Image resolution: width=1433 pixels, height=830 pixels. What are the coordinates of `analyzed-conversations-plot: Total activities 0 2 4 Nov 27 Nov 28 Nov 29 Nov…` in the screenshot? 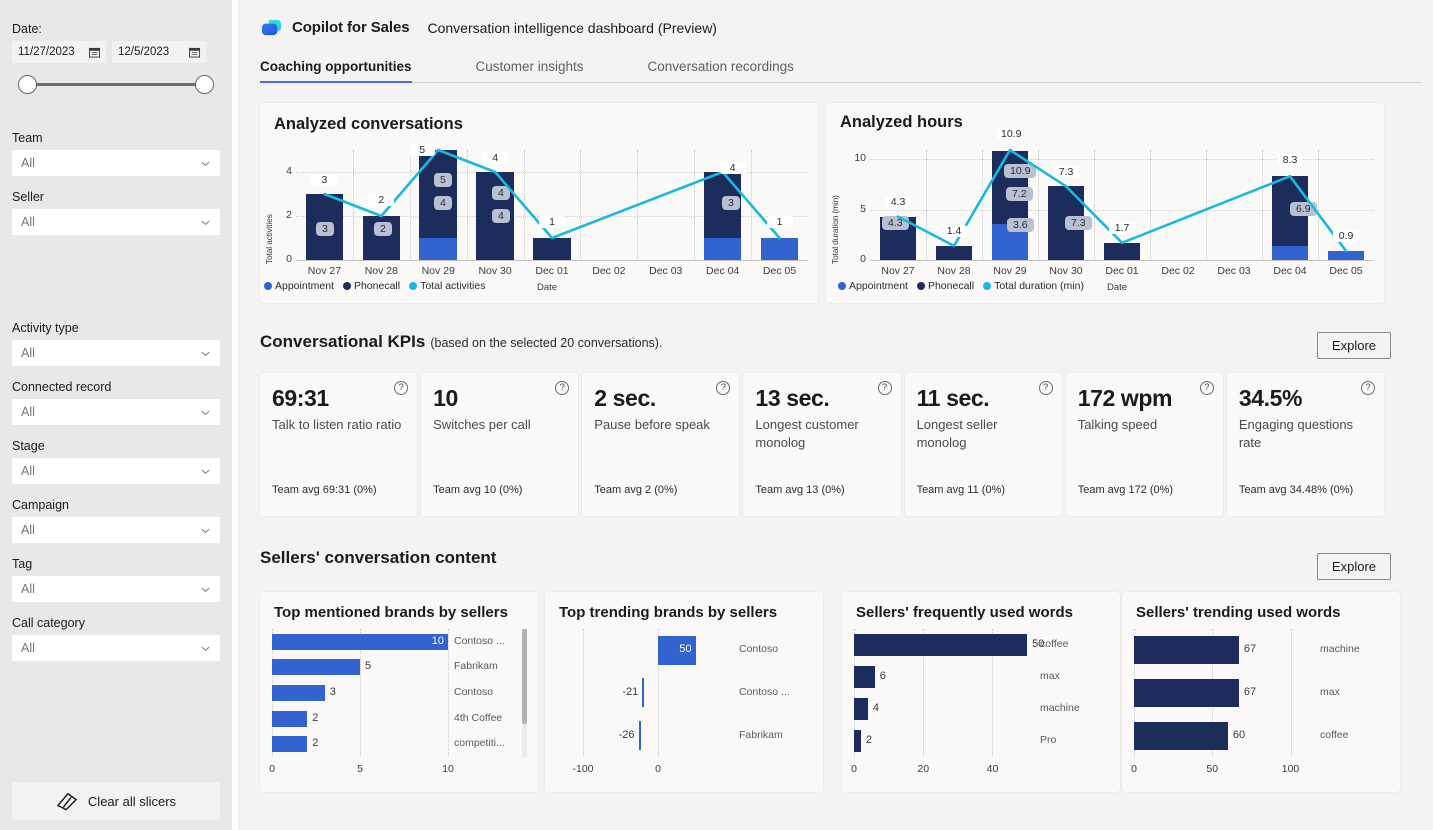 It's located at (538, 214).